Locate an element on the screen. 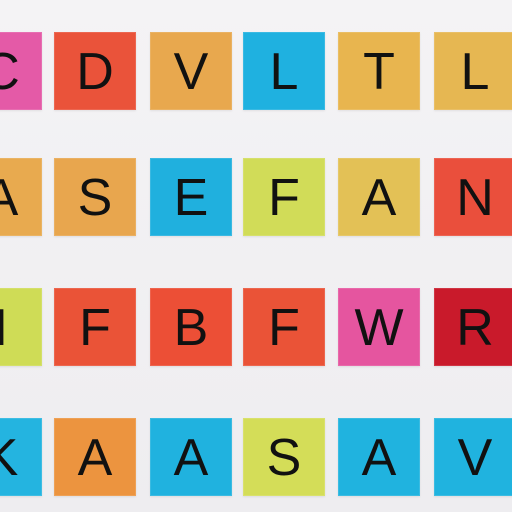 The image size is (512, 512). letter-tile: K is located at coordinates (21, 457).